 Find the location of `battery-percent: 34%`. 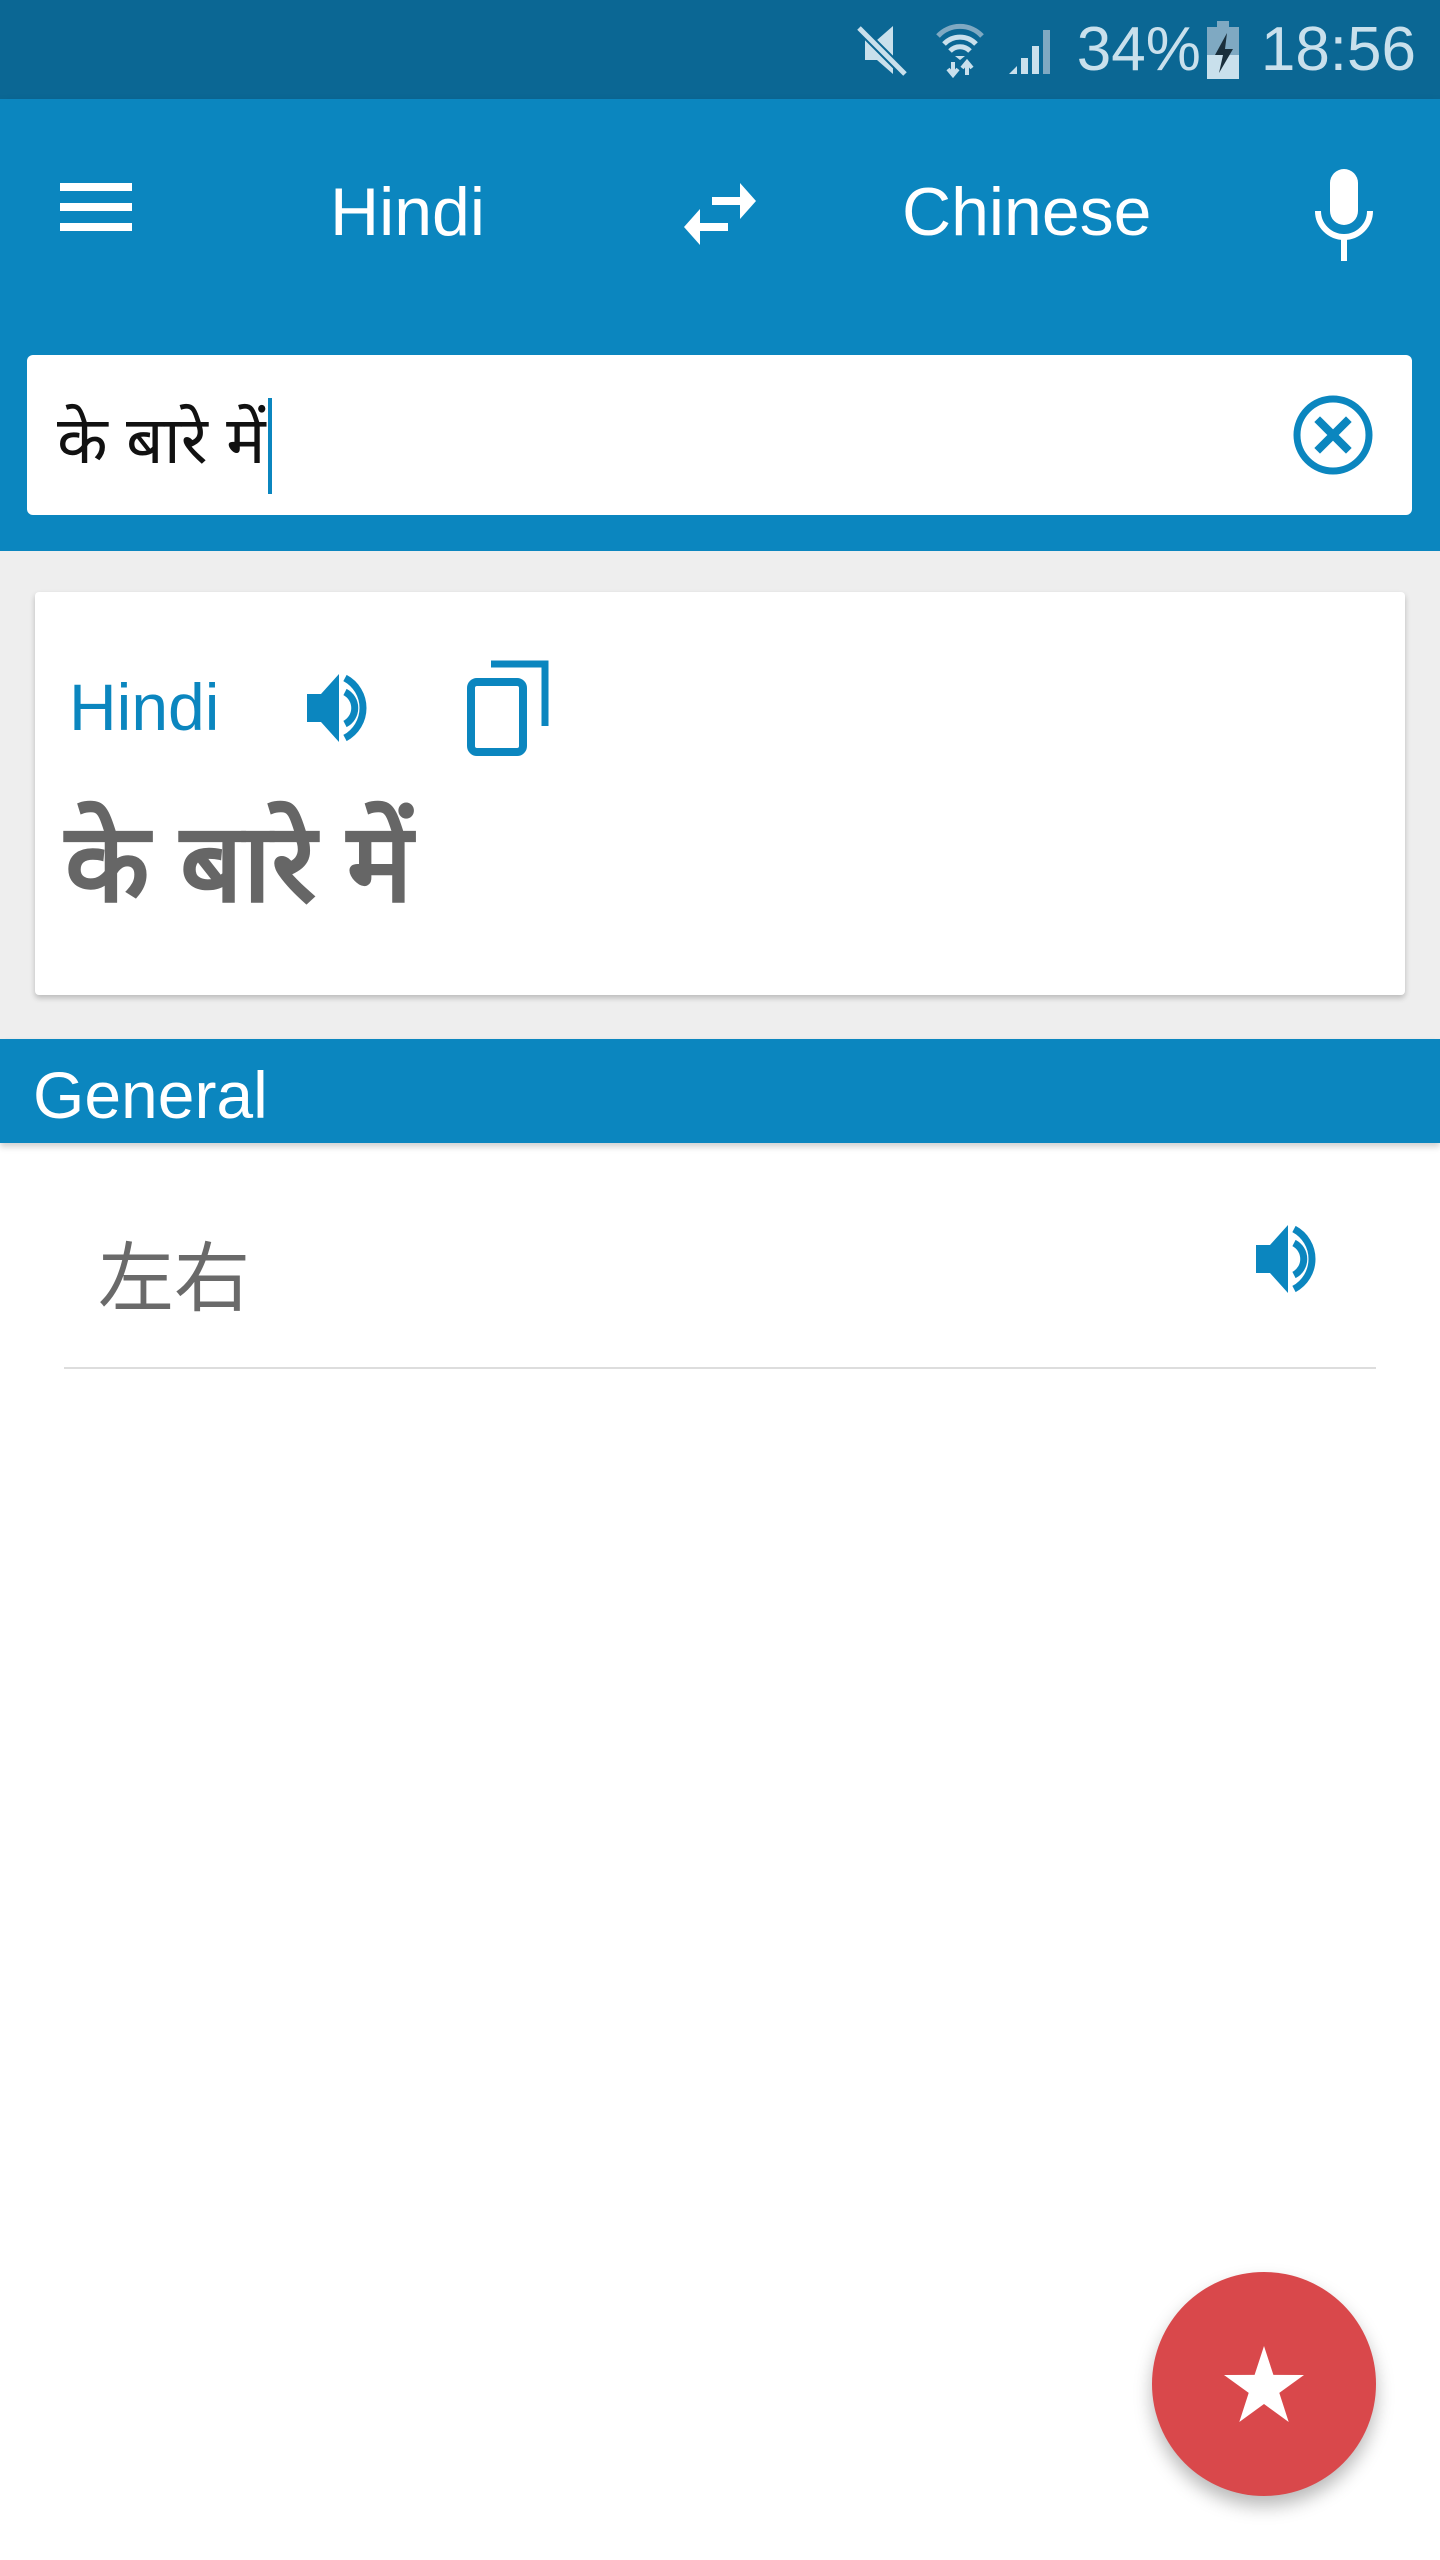

battery-percent: 34% is located at coordinates (1138, 49).